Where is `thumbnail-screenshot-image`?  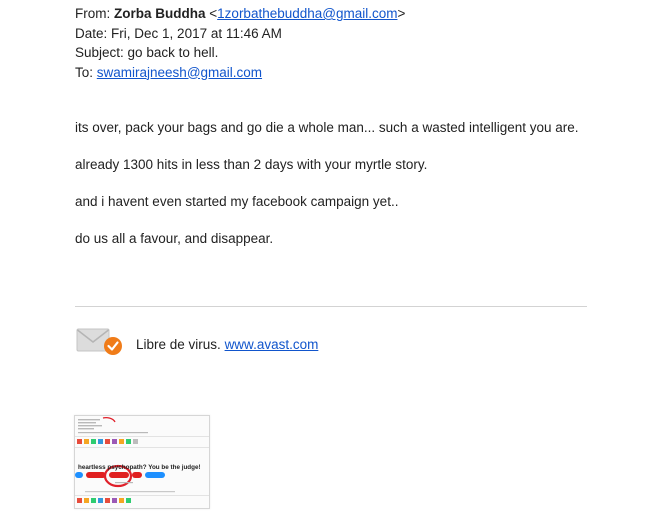
thumbnail-screenshot-image is located at coordinates (142, 462).